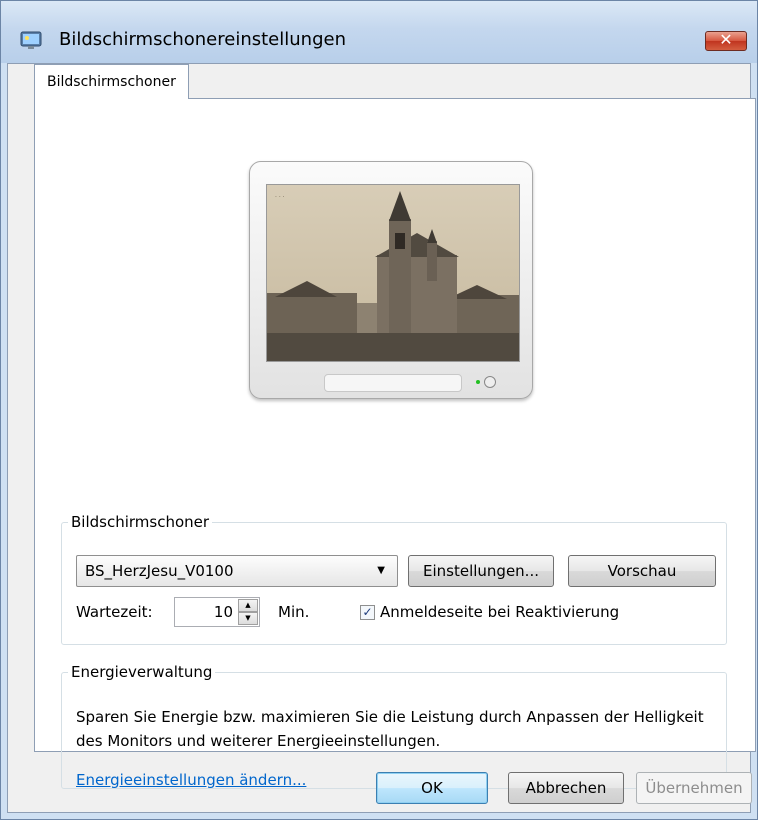  I want to click on cancel-button: Abbrechen, so click(566, 788).